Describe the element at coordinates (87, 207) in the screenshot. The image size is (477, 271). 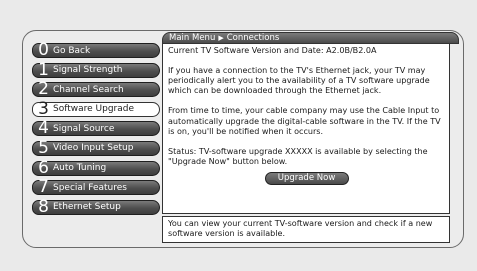
I see `menu-item-label: Ethernet Setup` at that location.